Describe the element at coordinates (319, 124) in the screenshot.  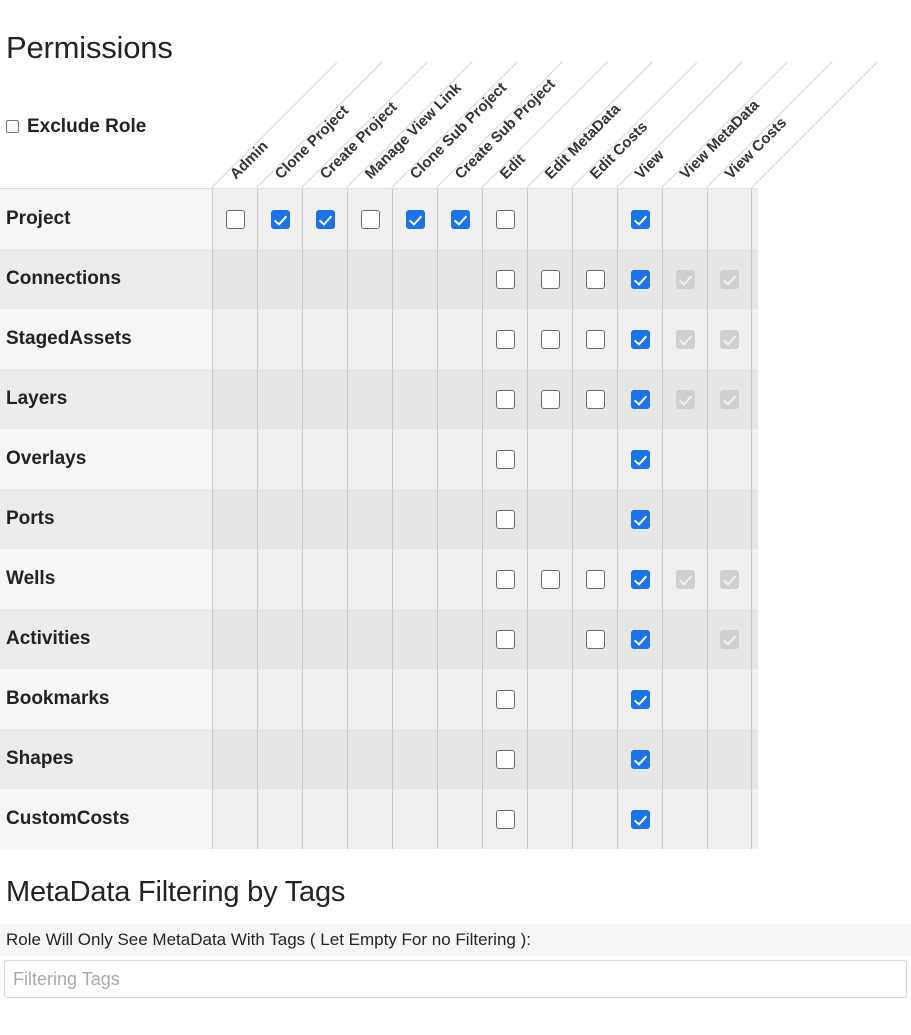
I see `column-header-clone-project: Clone Project` at that location.